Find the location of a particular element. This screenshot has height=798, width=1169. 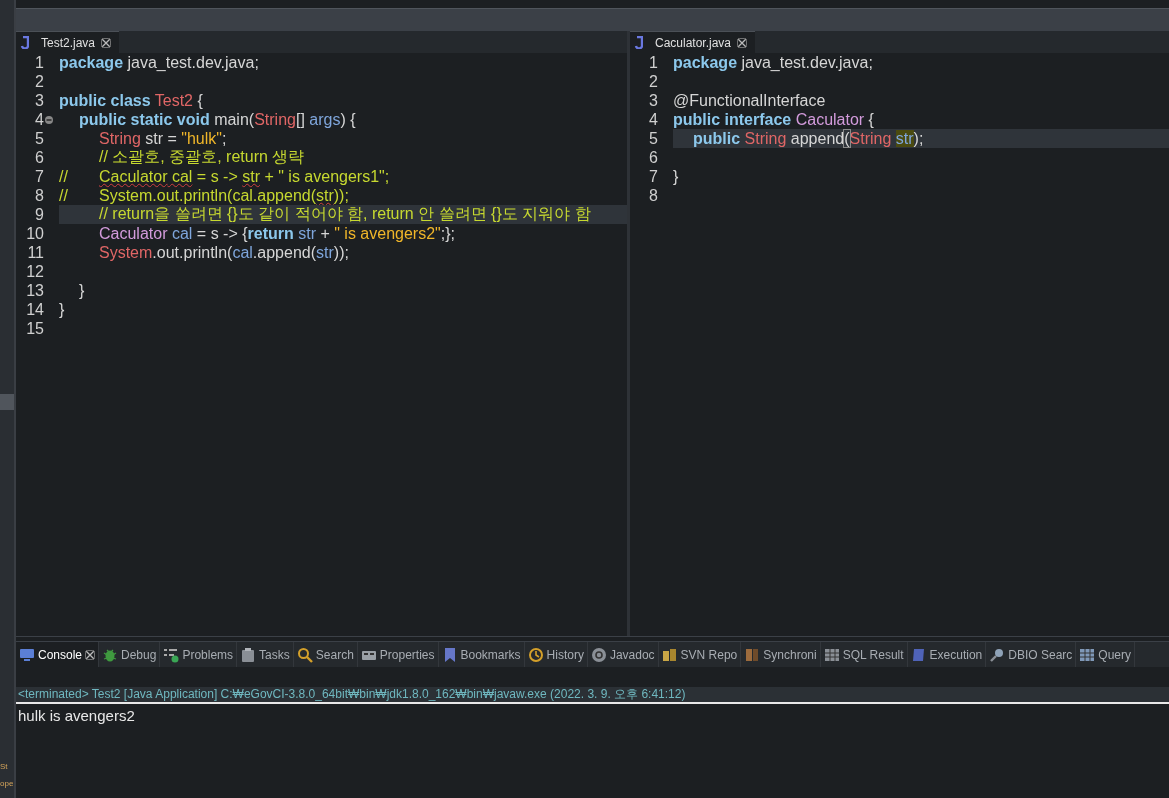

code-line: // Caculator cal = s -> str + " is avengers1"; is located at coordinates (224, 176).